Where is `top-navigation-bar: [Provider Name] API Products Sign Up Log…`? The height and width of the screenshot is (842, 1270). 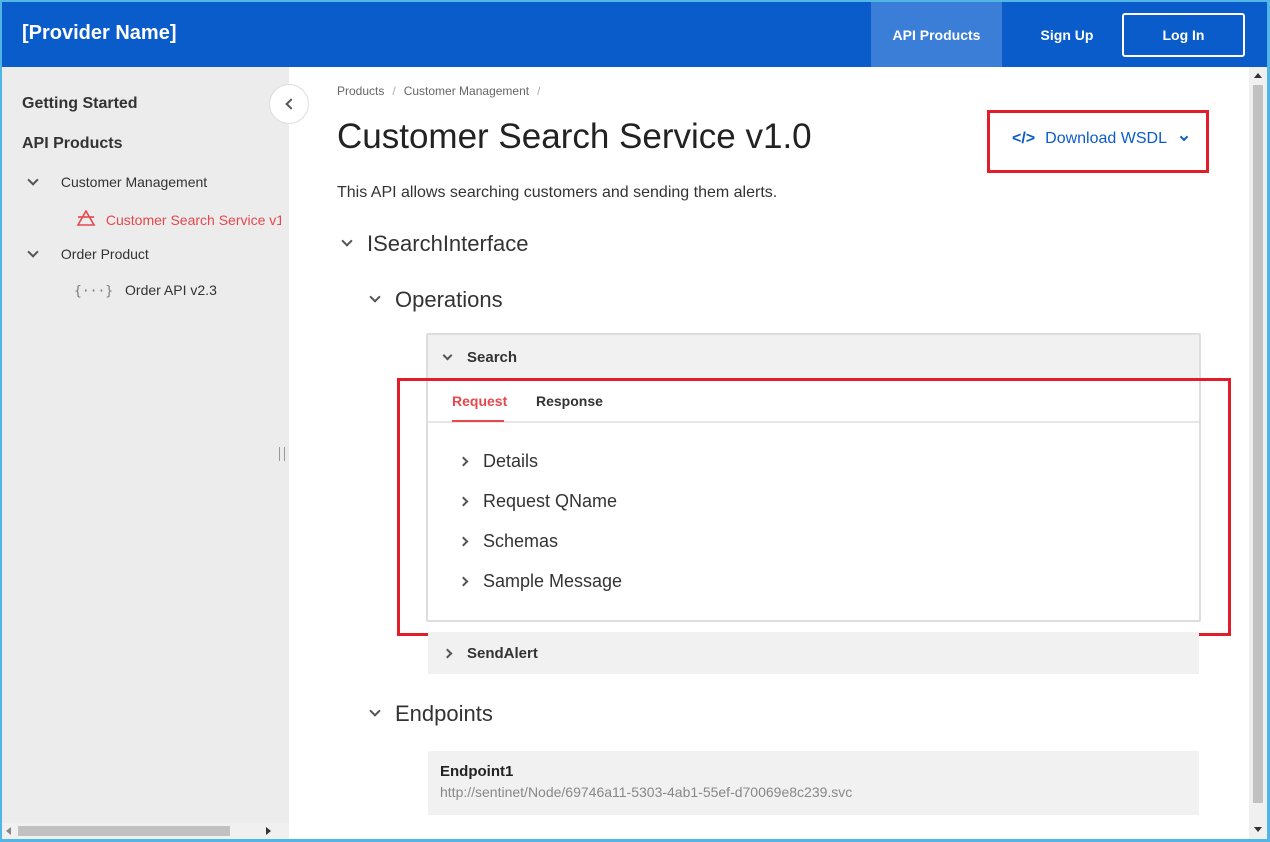 top-navigation-bar: [Provider Name] API Products Sign Up Log… is located at coordinates (634, 34).